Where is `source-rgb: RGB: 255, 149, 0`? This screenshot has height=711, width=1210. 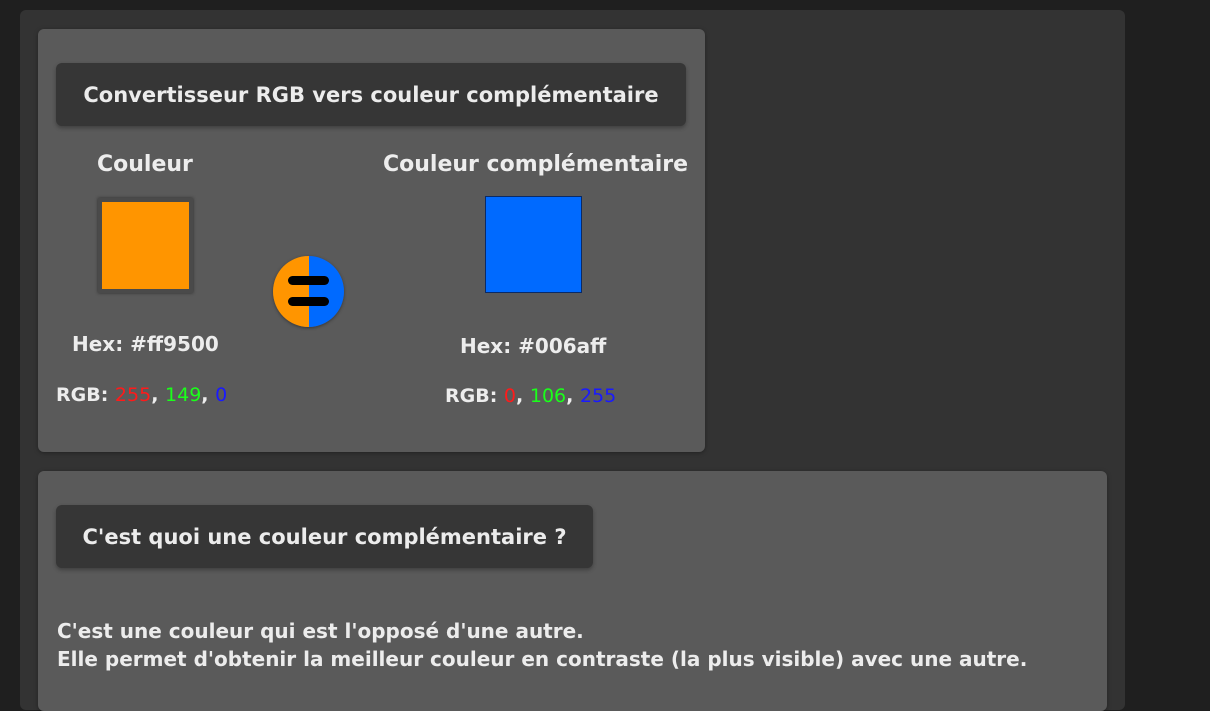 source-rgb: RGB: 255, 149, 0 is located at coordinates (141, 395).